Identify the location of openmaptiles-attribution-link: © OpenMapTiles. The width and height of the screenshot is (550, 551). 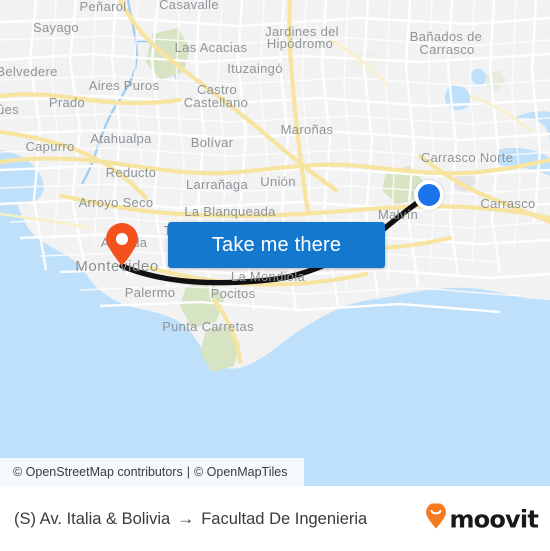
(241, 472).